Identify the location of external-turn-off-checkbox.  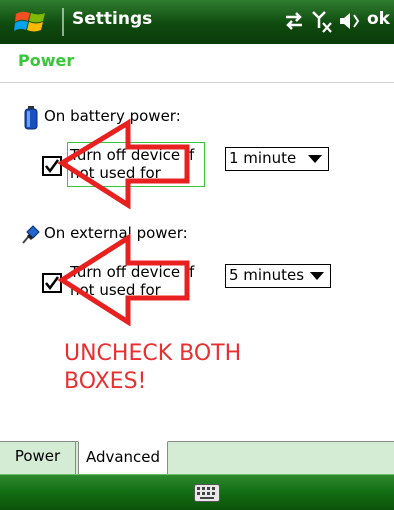
(52, 283).